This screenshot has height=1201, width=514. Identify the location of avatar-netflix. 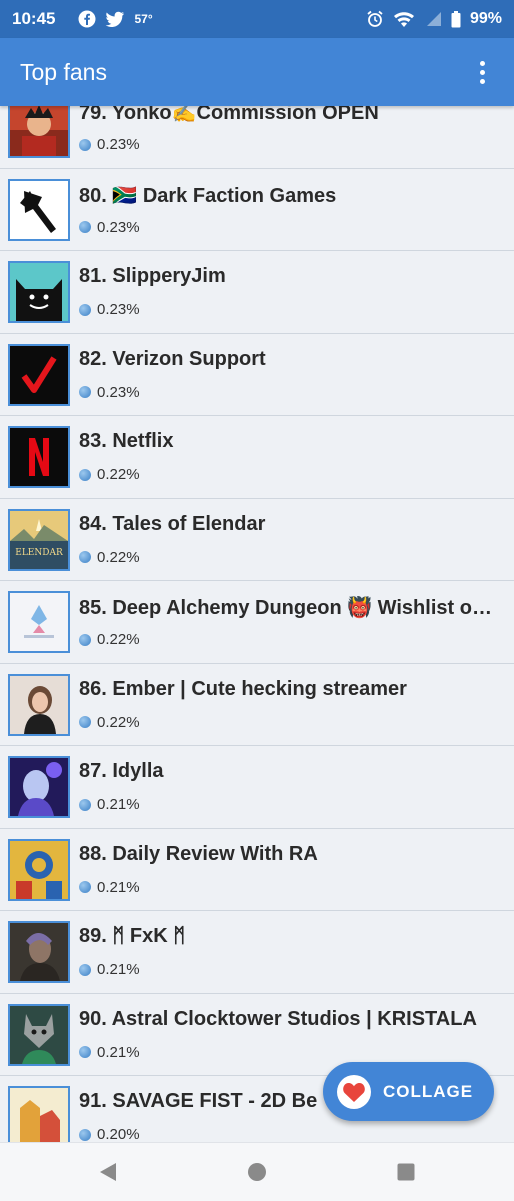
(39, 457).